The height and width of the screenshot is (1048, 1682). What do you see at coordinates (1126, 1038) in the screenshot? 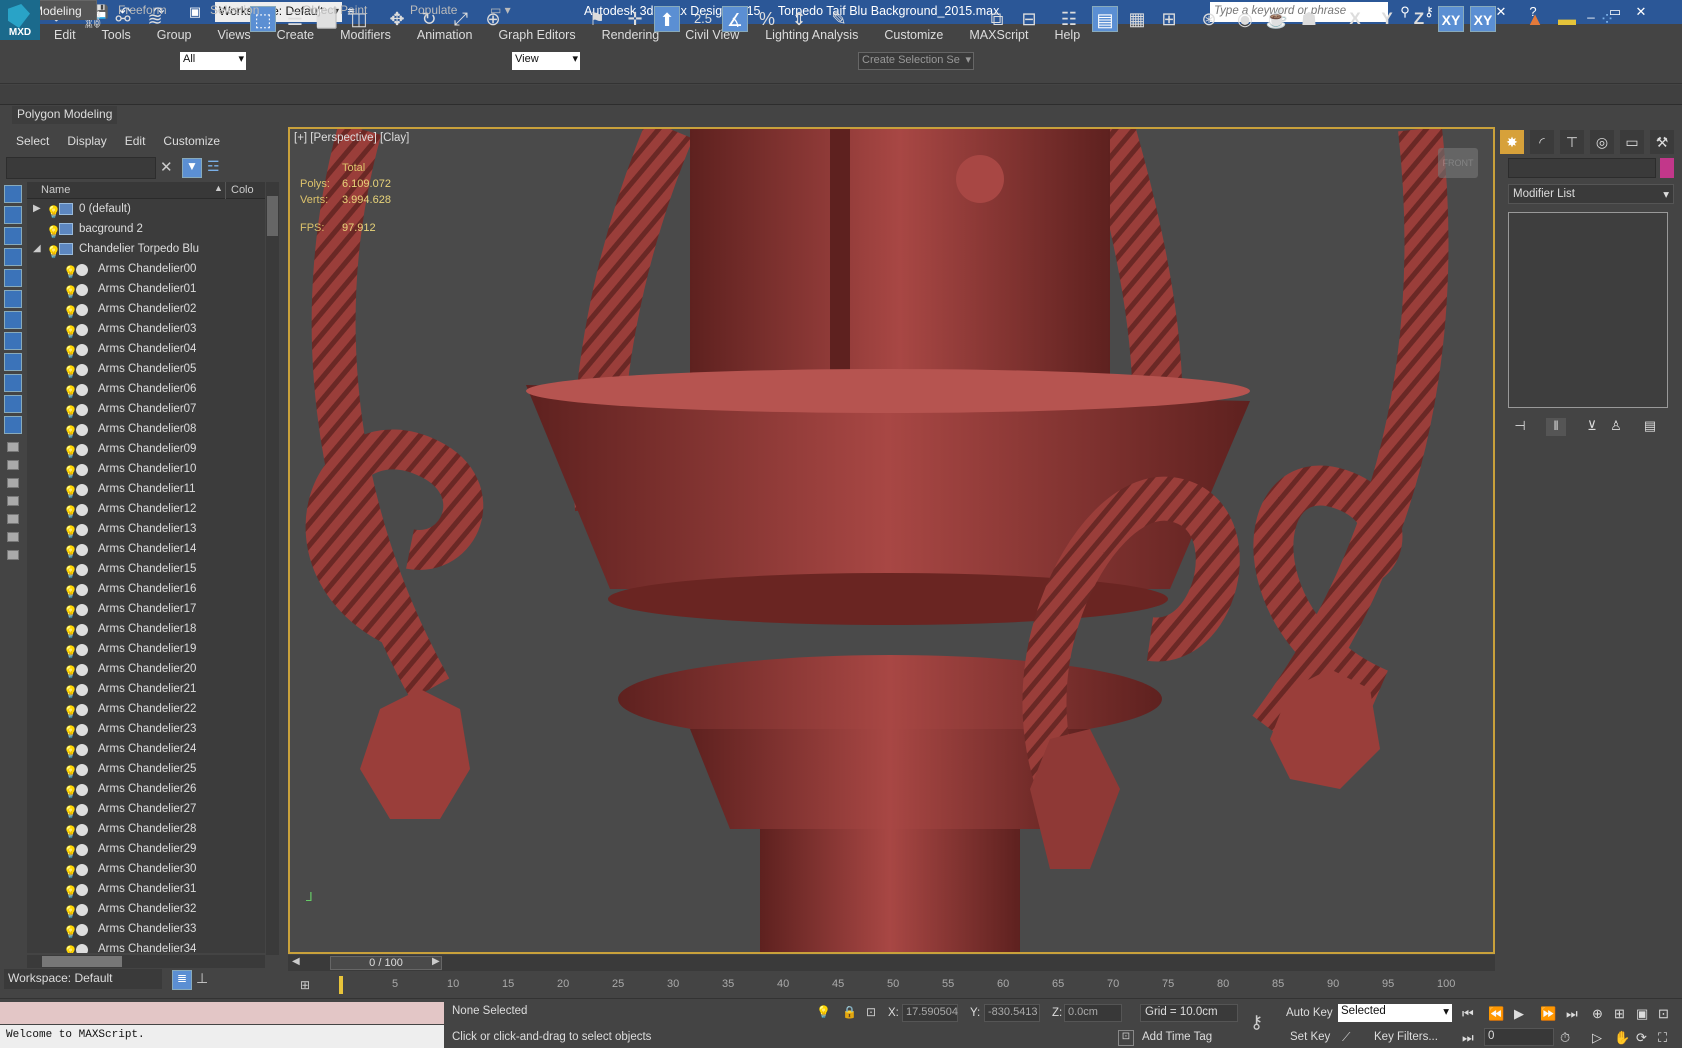
I see `time-tag-icon: ⊡` at bounding box center [1126, 1038].